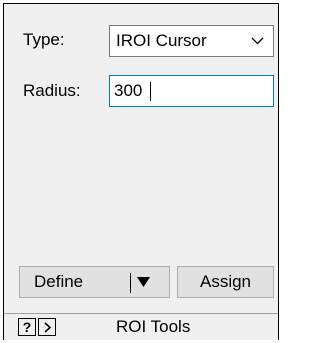 Image resolution: width=320 pixels, height=343 pixels. What do you see at coordinates (153, 326) in the screenshot?
I see `panel-title: ROI Tools` at bounding box center [153, 326].